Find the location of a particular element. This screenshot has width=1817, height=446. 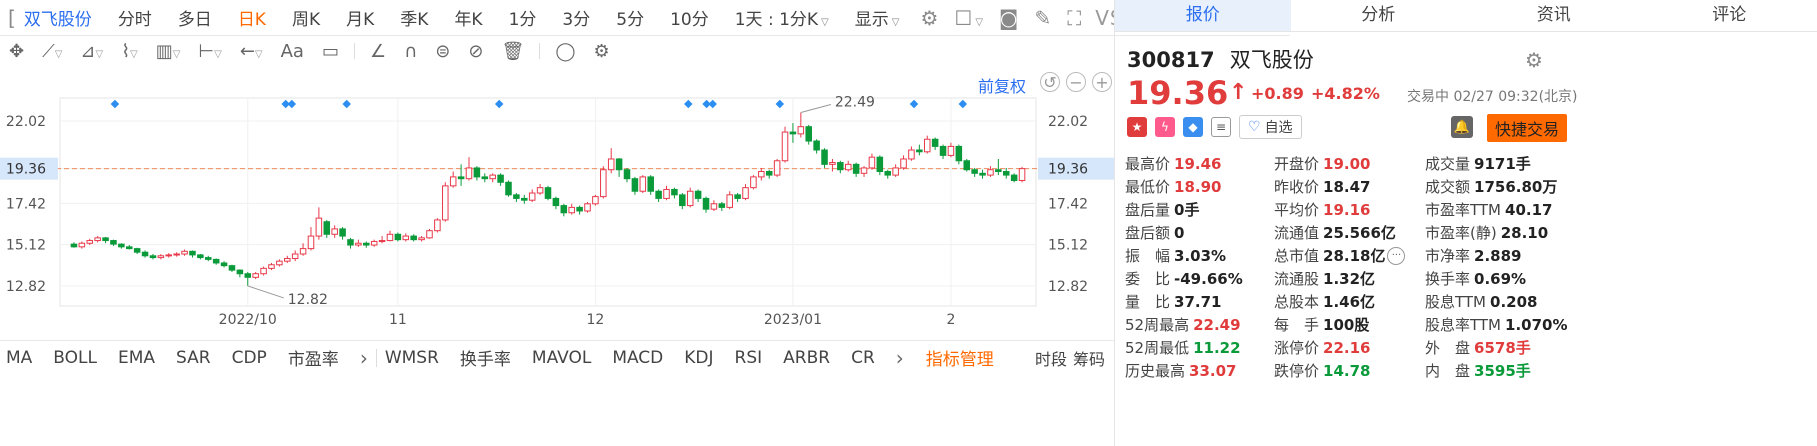

indicator-manage-button: 指标管理 is located at coordinates (960, 357).